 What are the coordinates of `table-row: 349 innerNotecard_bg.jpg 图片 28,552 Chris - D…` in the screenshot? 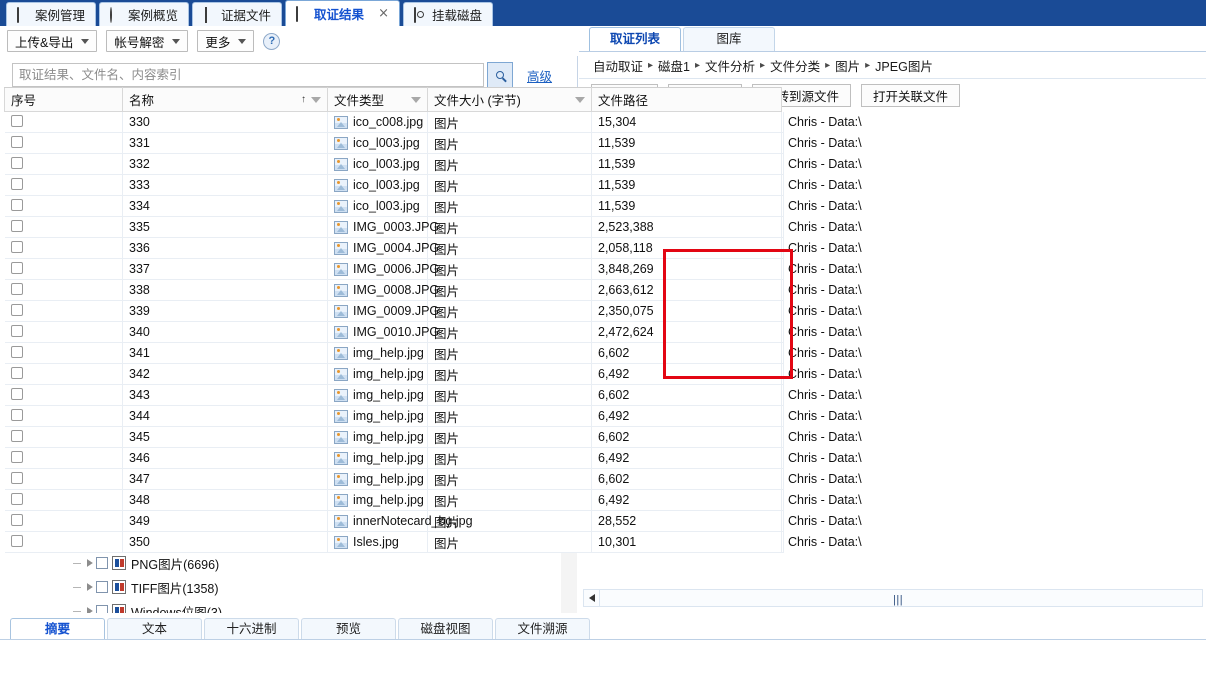 It's located at (433, 521).